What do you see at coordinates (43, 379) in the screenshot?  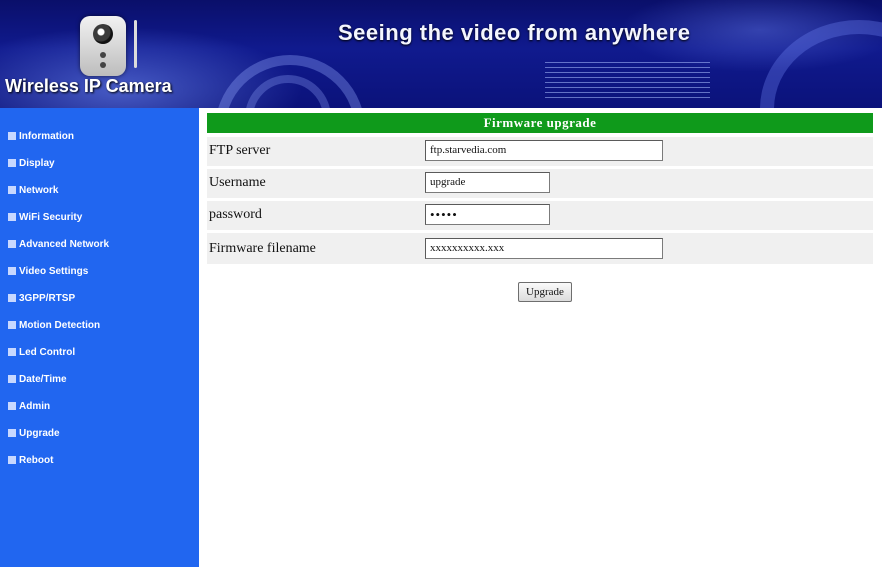 I see `sidebar-item-label: Date/Time` at bounding box center [43, 379].